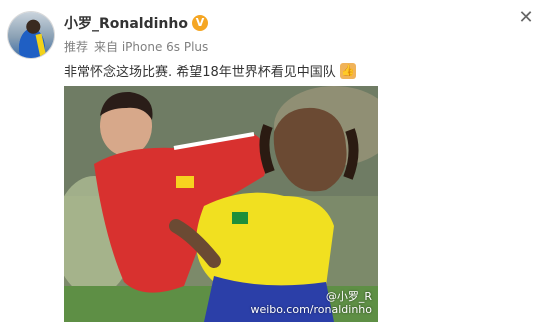  Describe the element at coordinates (526, 18) in the screenshot. I see `close-icon: ✕` at that location.